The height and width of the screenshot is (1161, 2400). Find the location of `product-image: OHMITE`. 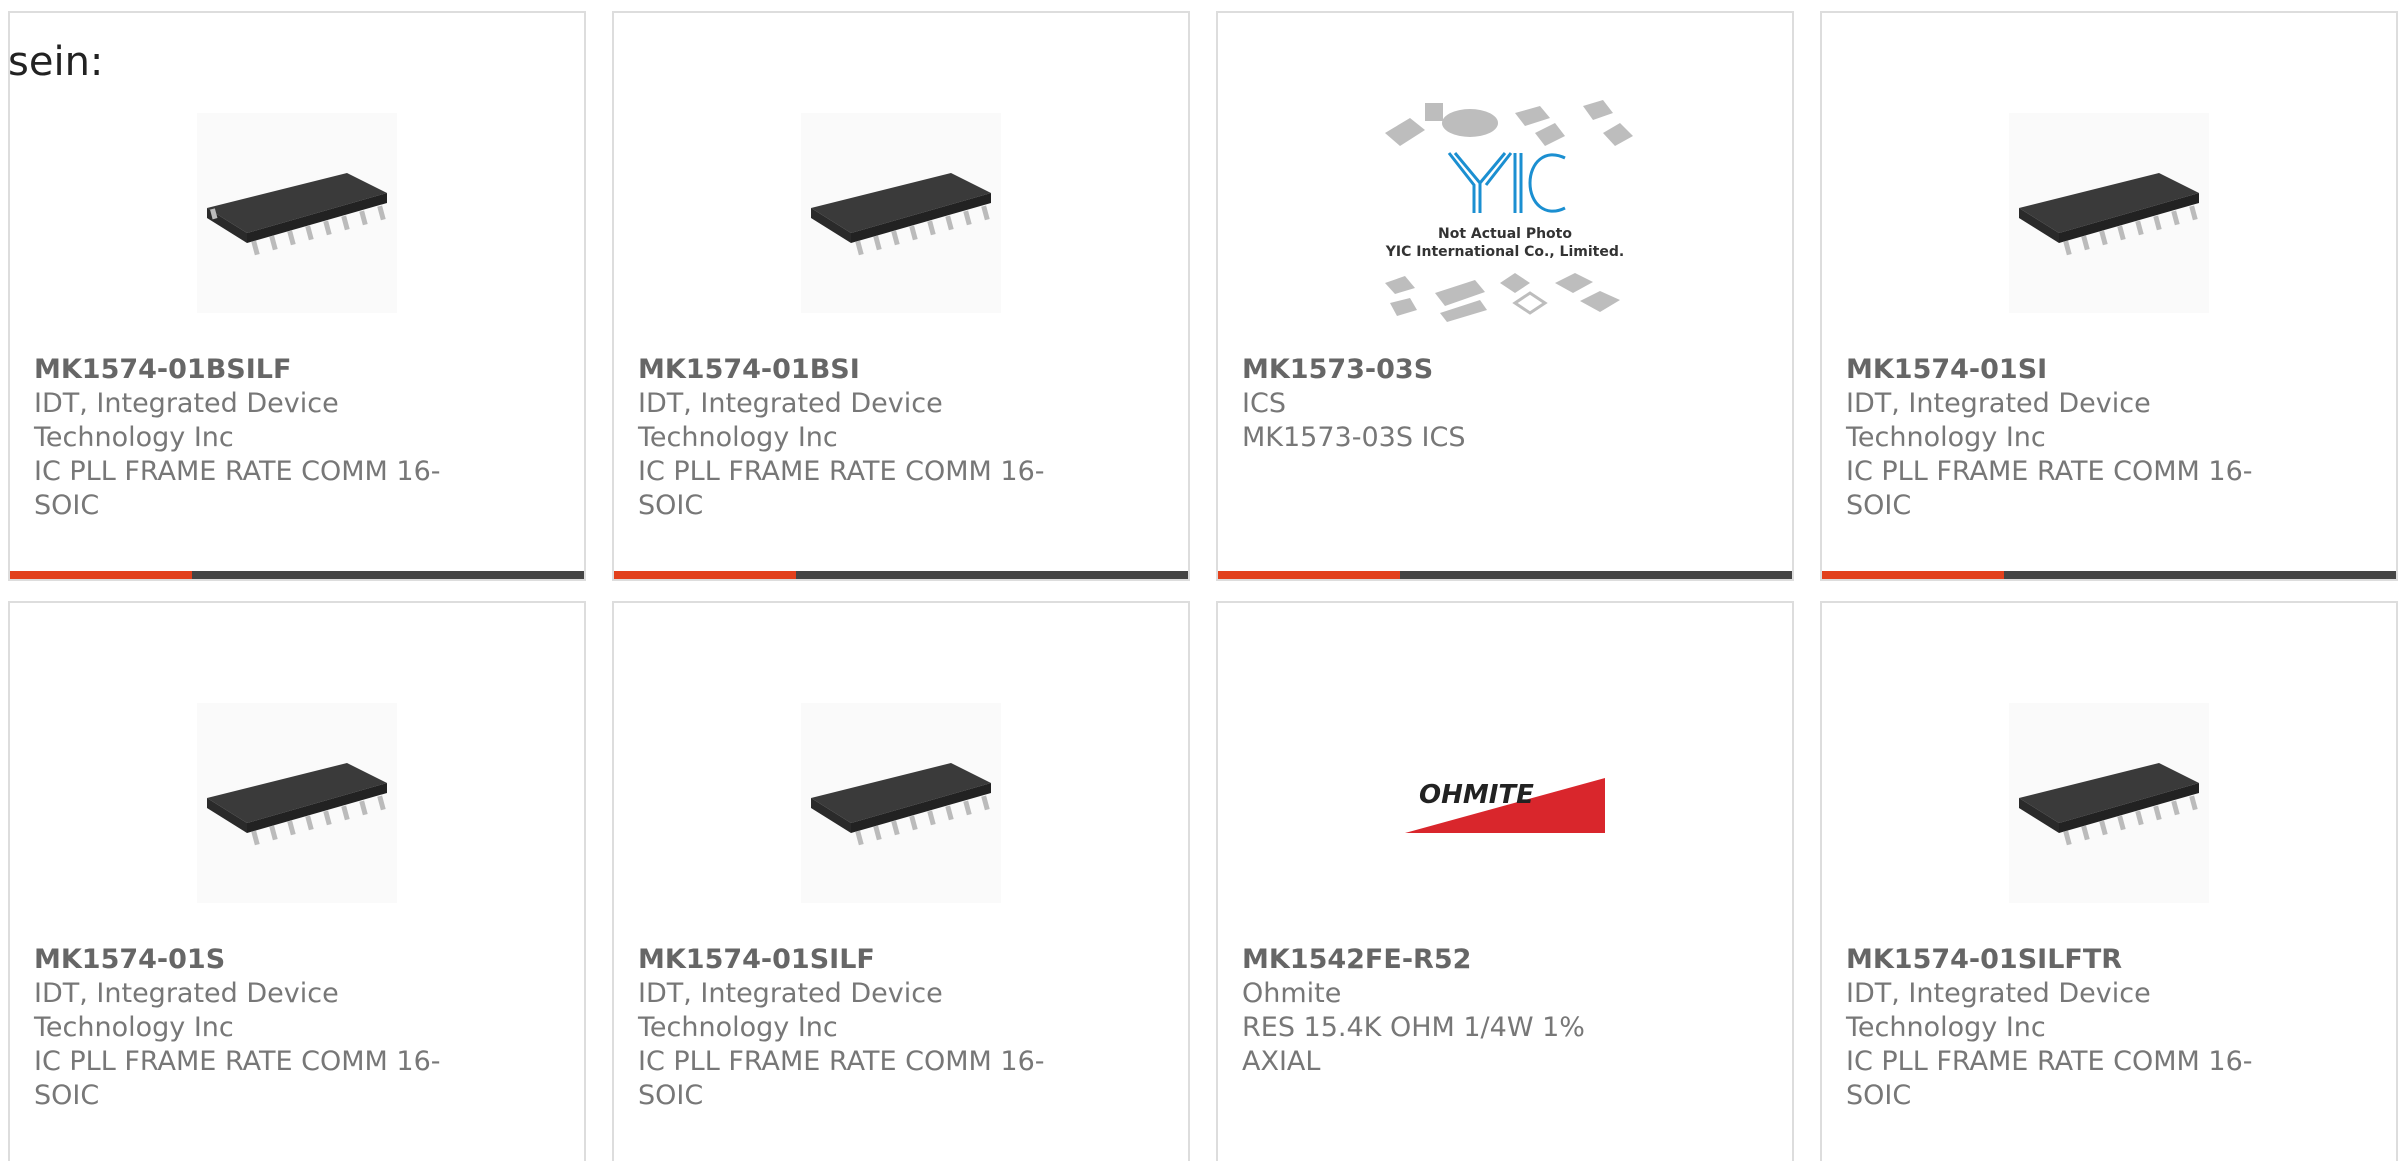

product-image: OHMITE is located at coordinates (1505, 803).